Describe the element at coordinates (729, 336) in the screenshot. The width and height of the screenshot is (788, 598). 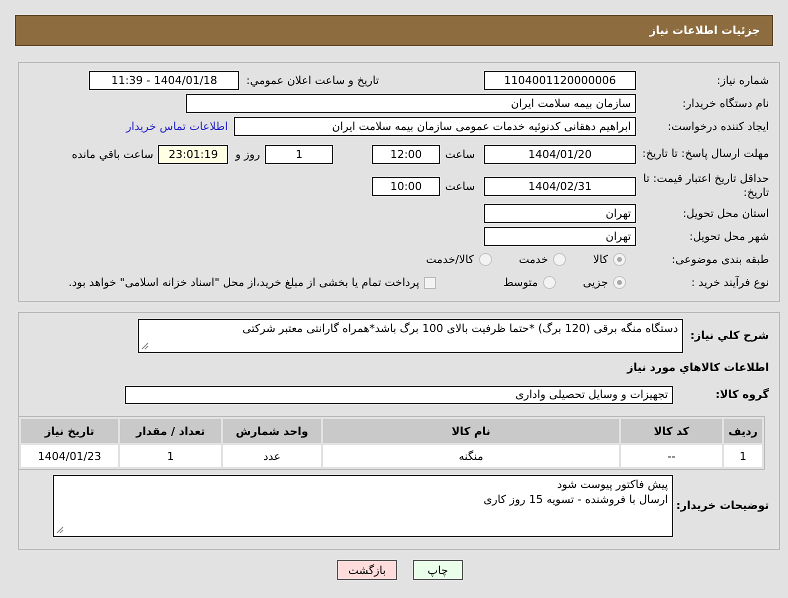
I see `field-label: شرح کلي نياز:` at that location.